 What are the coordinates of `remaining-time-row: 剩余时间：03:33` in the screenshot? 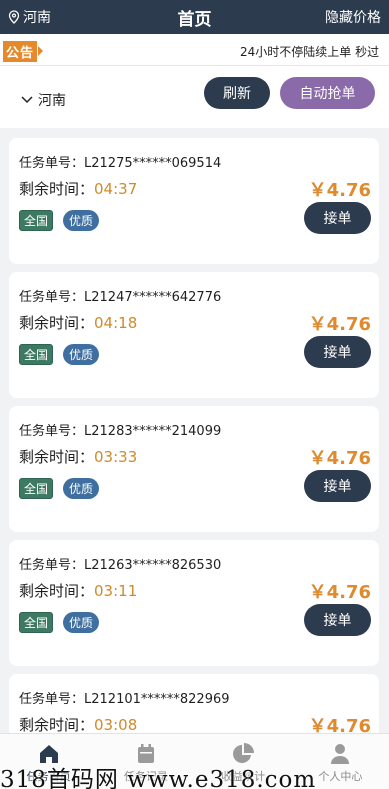 It's located at (78, 456).